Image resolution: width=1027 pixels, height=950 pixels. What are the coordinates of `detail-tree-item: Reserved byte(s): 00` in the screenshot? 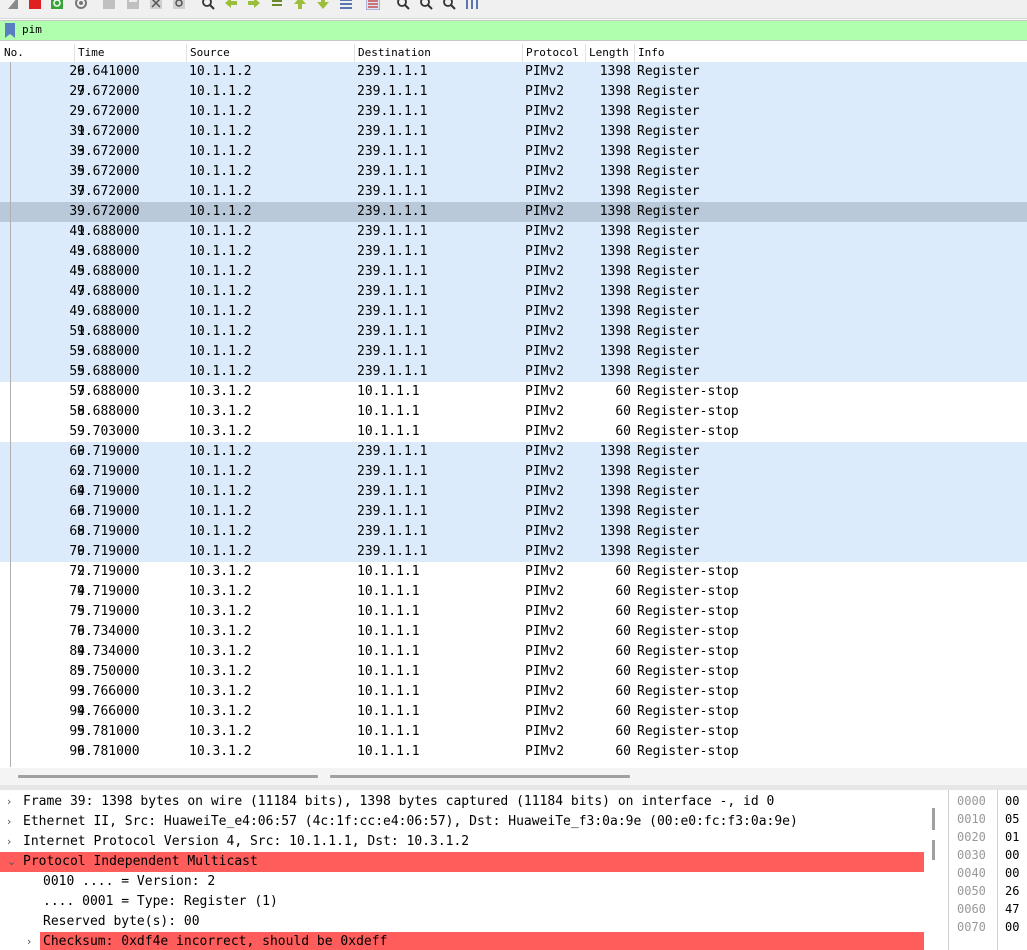 It's located at (462, 922).